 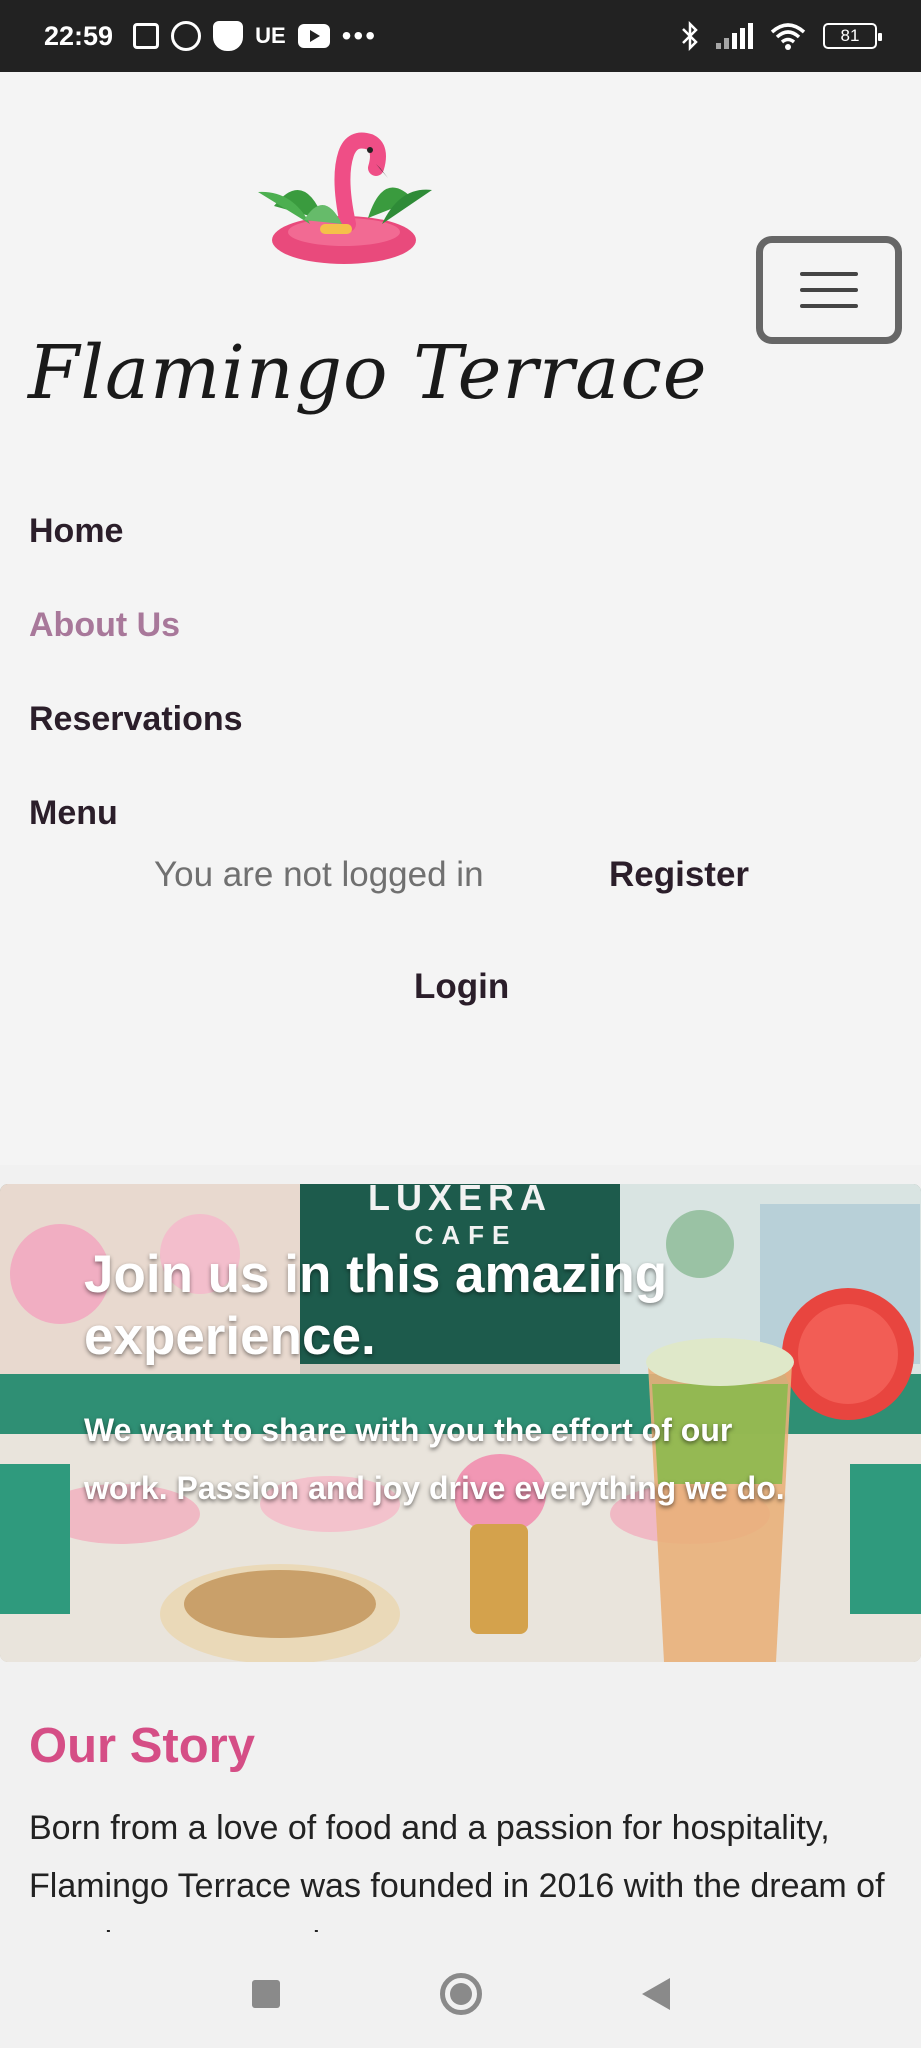 What do you see at coordinates (344, 198) in the screenshot?
I see `flamingo-logo-icon` at bounding box center [344, 198].